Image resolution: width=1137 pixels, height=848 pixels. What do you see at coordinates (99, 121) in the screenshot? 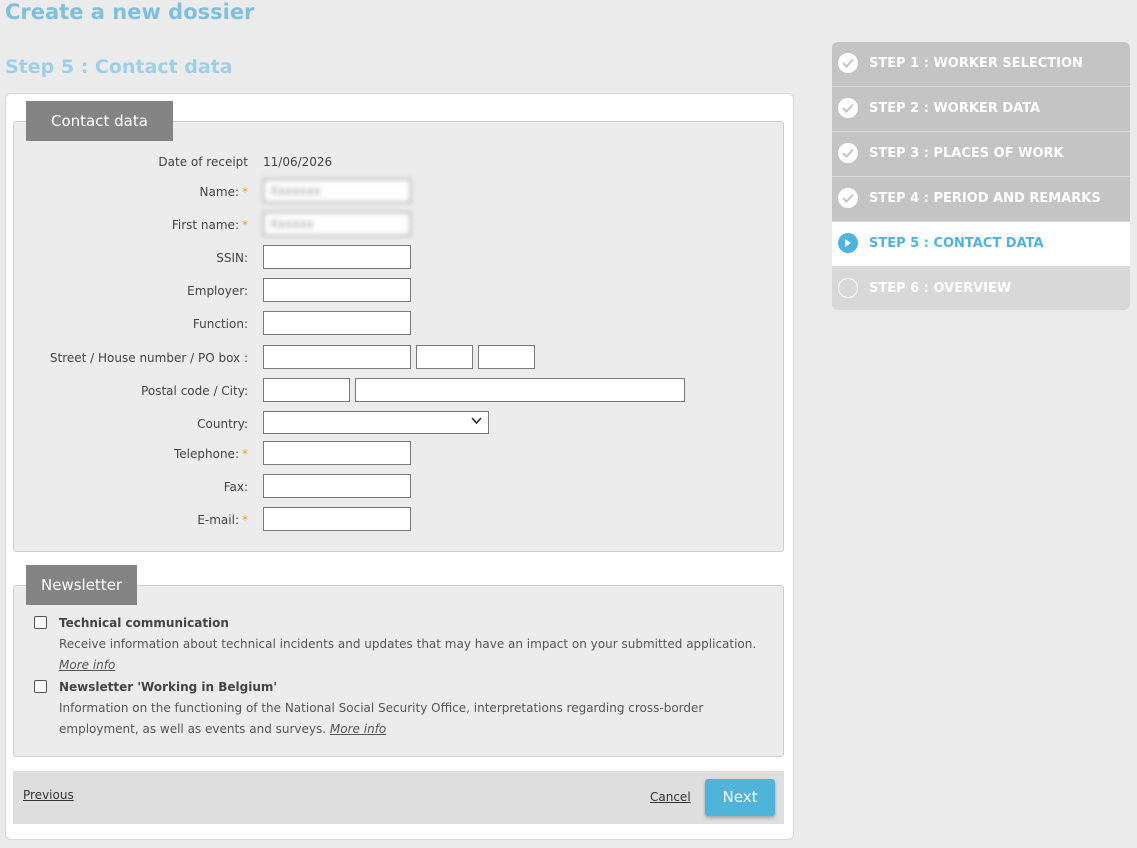
I see `contact-data-legend: Contact data` at bounding box center [99, 121].